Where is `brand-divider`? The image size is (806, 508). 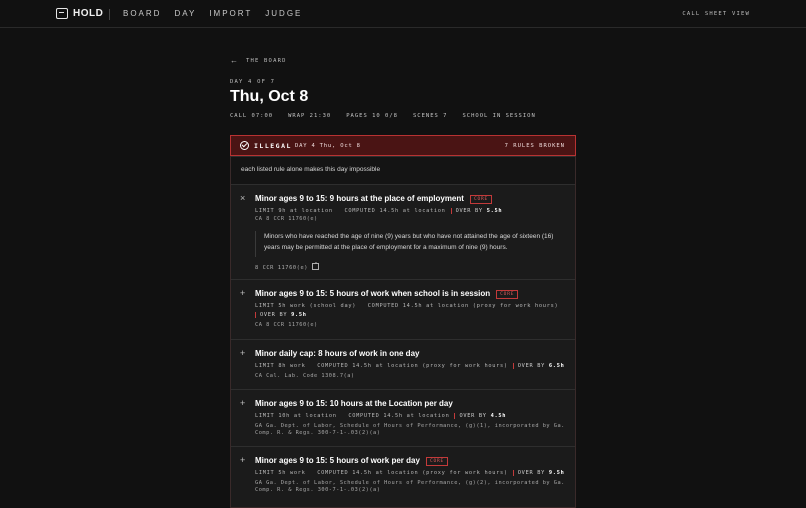 brand-divider is located at coordinates (109, 14).